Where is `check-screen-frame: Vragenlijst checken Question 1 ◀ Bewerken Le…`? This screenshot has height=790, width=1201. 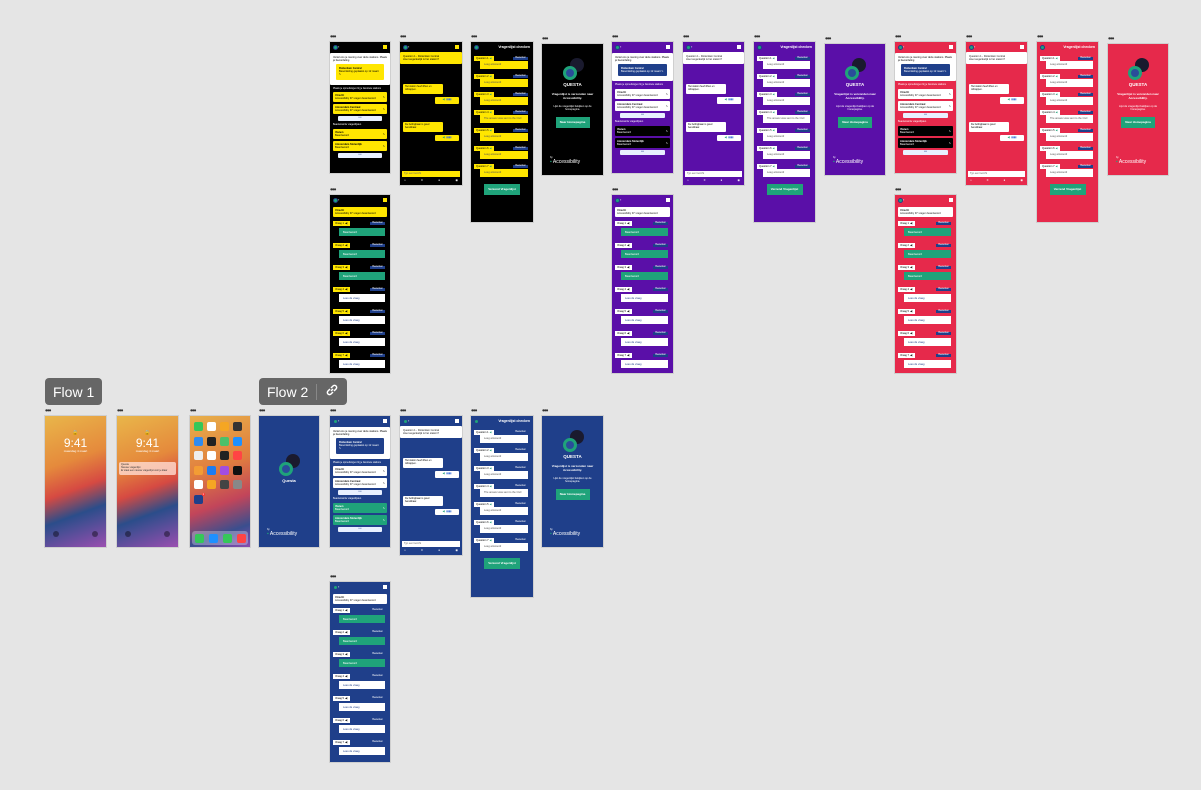
check-screen-frame: Vragenlijst checken Question 1 ◀ Bewerken Le… is located at coordinates (502, 506).